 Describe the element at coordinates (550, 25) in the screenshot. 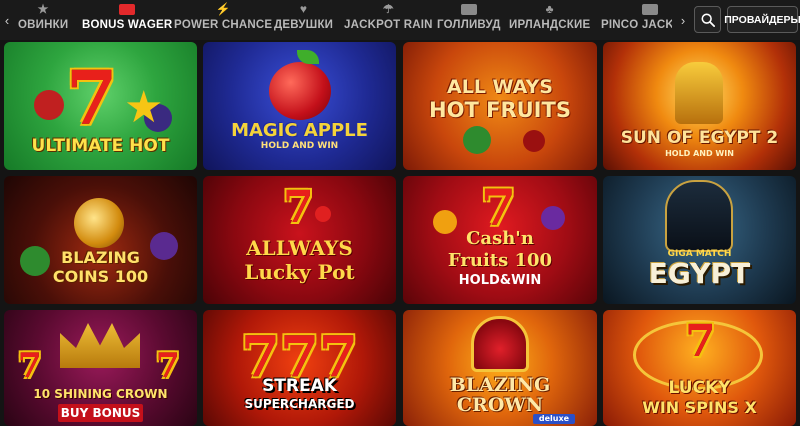

I see `category-label: ИРЛАНДСКИЕ` at that location.